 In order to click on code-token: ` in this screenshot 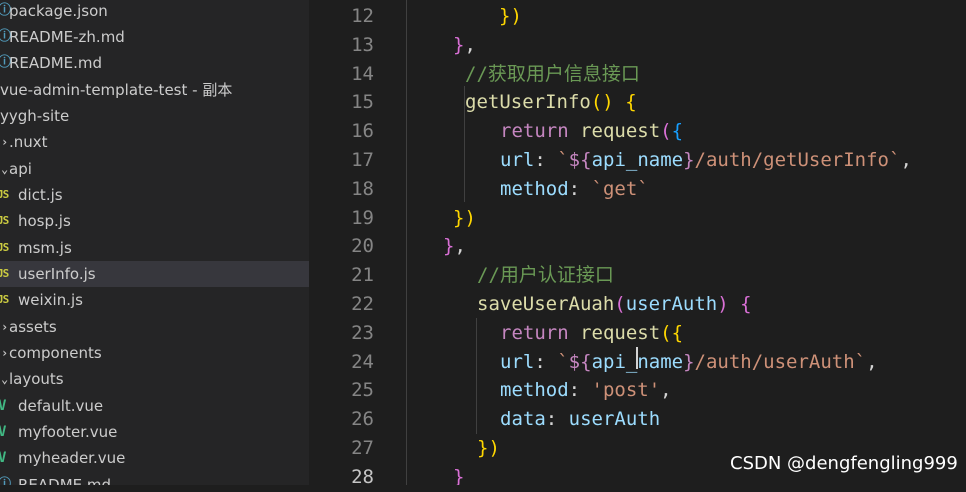, I will do `click(563, 160)`.